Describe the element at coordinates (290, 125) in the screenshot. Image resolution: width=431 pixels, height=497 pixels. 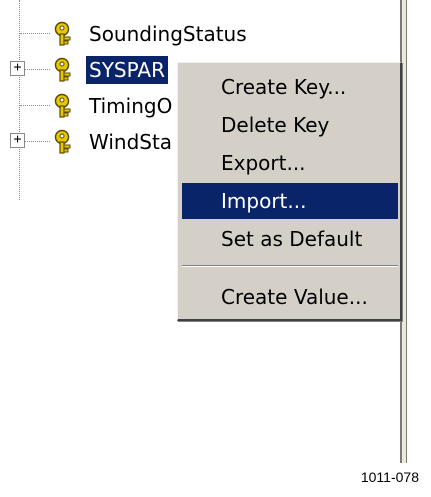
I see `menu-item-delete-key: Delete Key` at that location.